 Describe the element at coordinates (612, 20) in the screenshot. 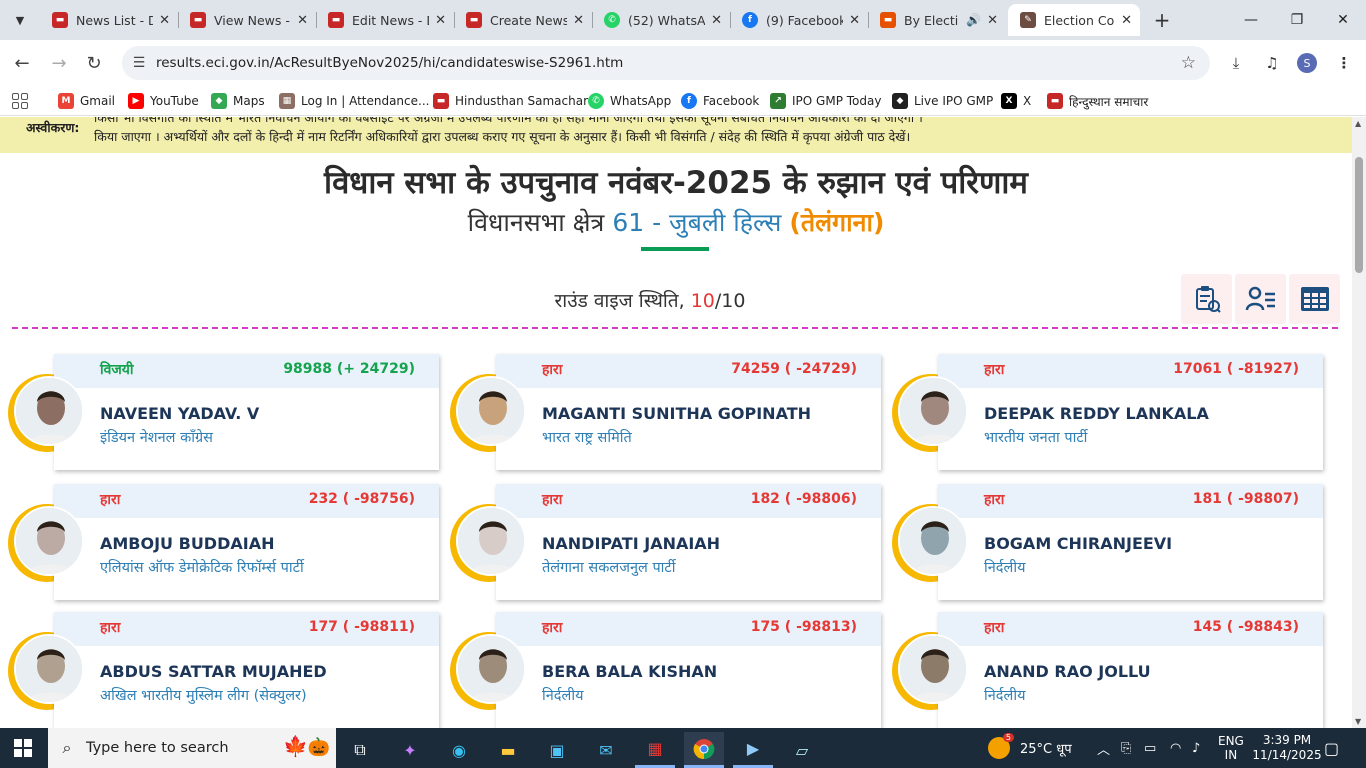

I see `whatsapp-icon: ✆` at that location.